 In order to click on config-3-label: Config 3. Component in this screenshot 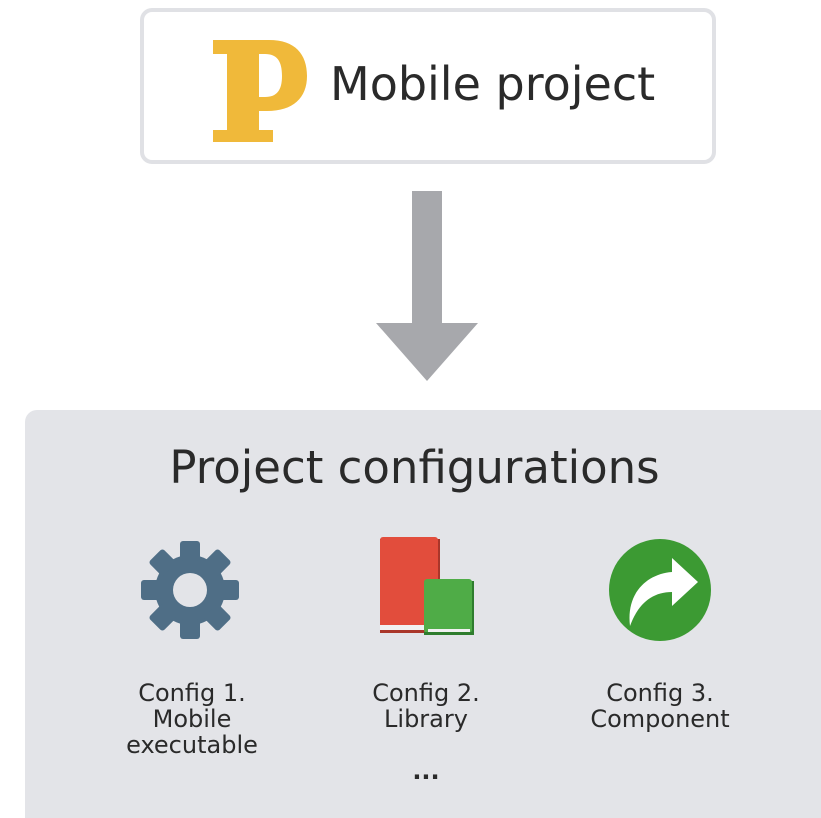, I will do `click(660, 706)`.